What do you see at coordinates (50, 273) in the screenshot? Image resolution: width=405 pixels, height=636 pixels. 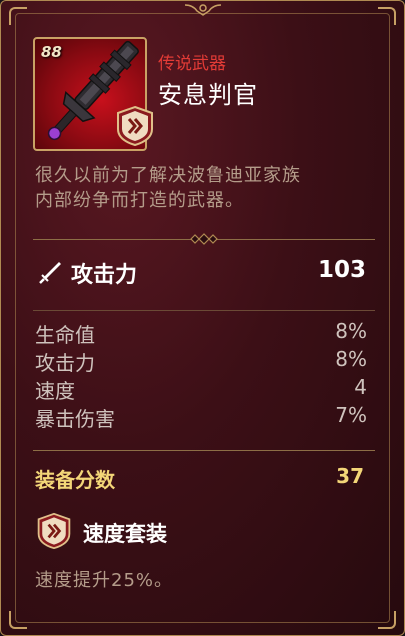 I see `attack-sword-icon` at bounding box center [50, 273].